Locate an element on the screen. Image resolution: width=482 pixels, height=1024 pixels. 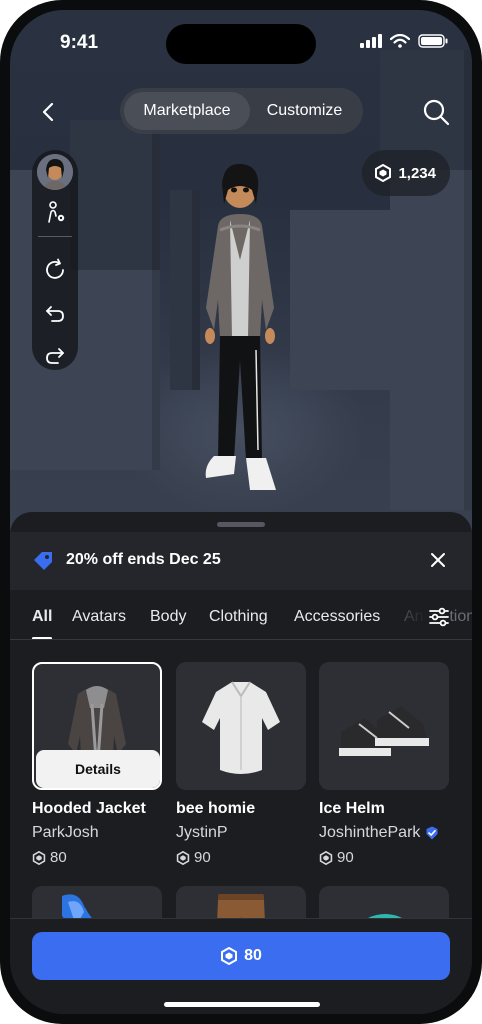
avatar-settings-icon is located at coordinates (55, 212).